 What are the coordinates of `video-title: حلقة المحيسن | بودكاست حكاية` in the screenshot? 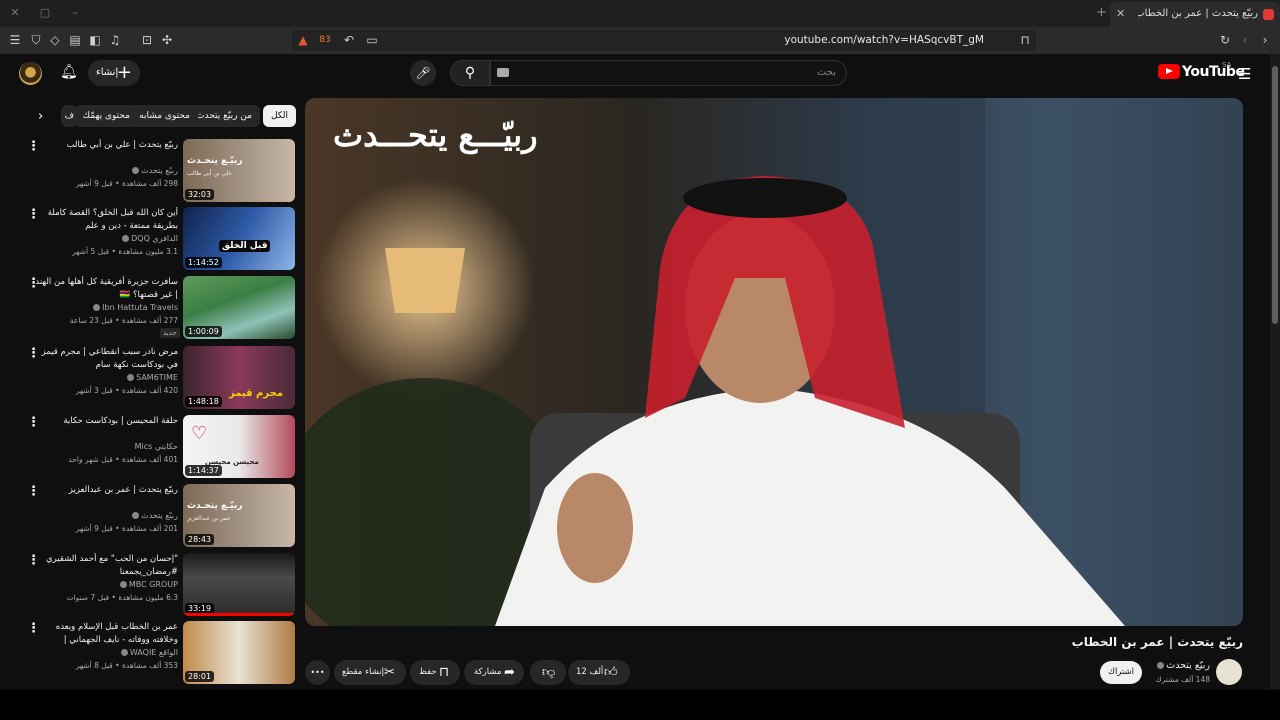 It's located at (104, 421).